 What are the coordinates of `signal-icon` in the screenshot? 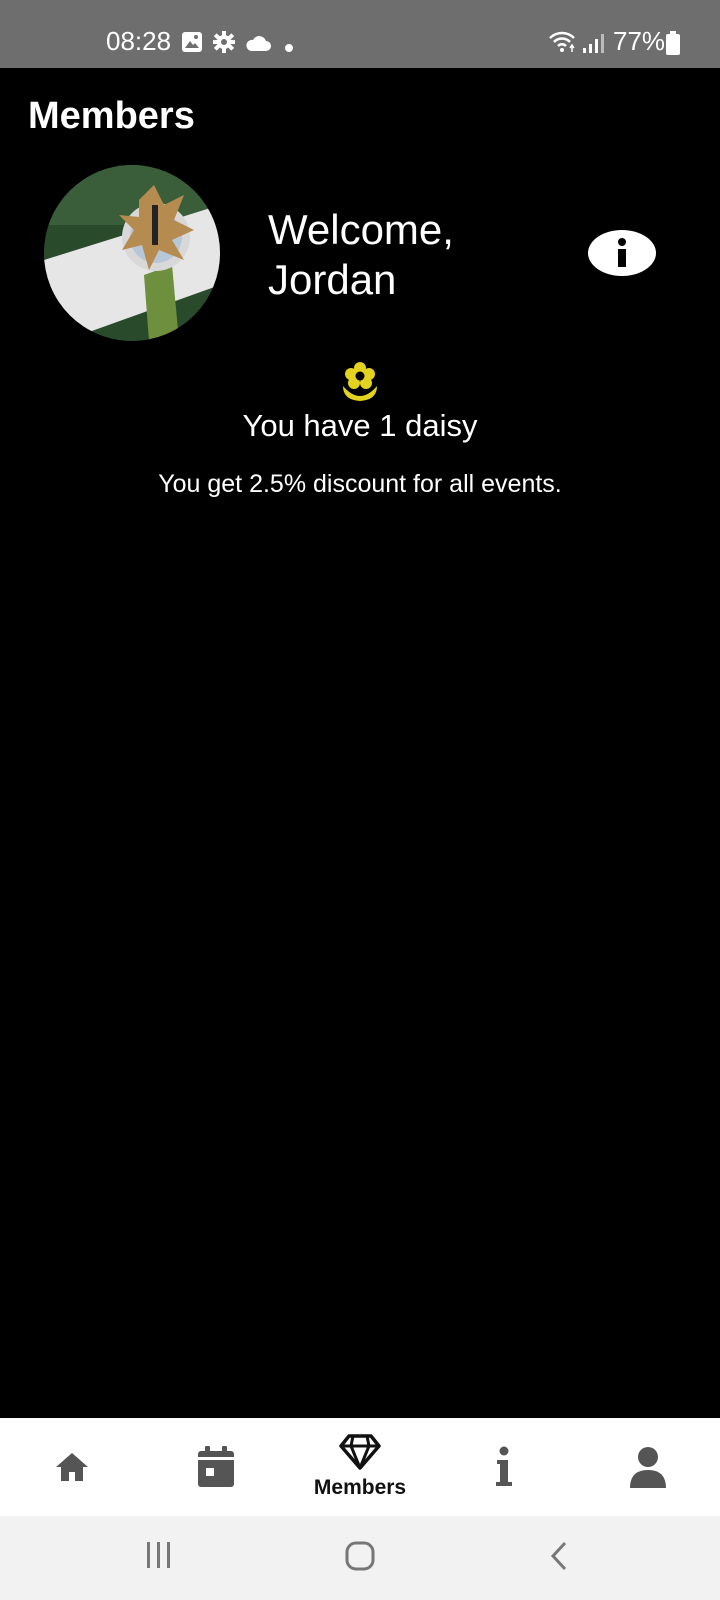 It's located at (594, 45).